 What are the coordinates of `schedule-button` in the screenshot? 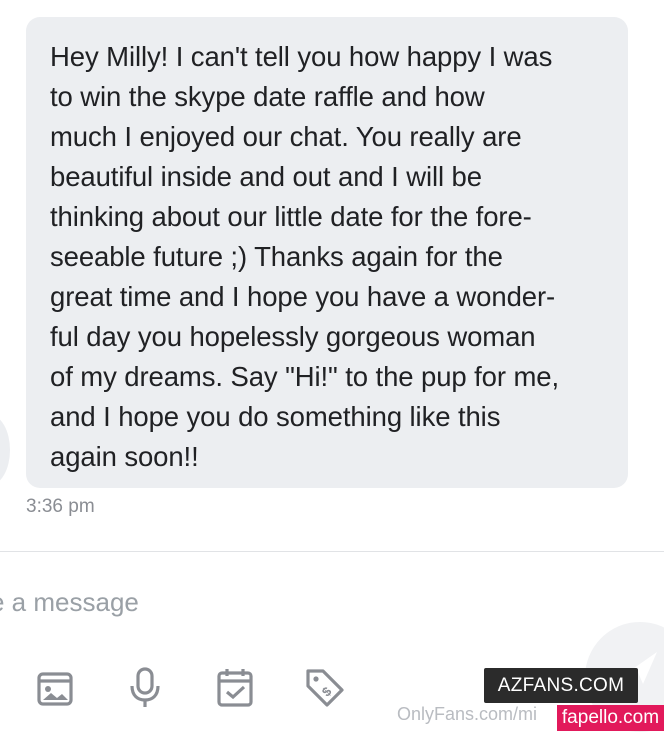 It's located at (235, 688).